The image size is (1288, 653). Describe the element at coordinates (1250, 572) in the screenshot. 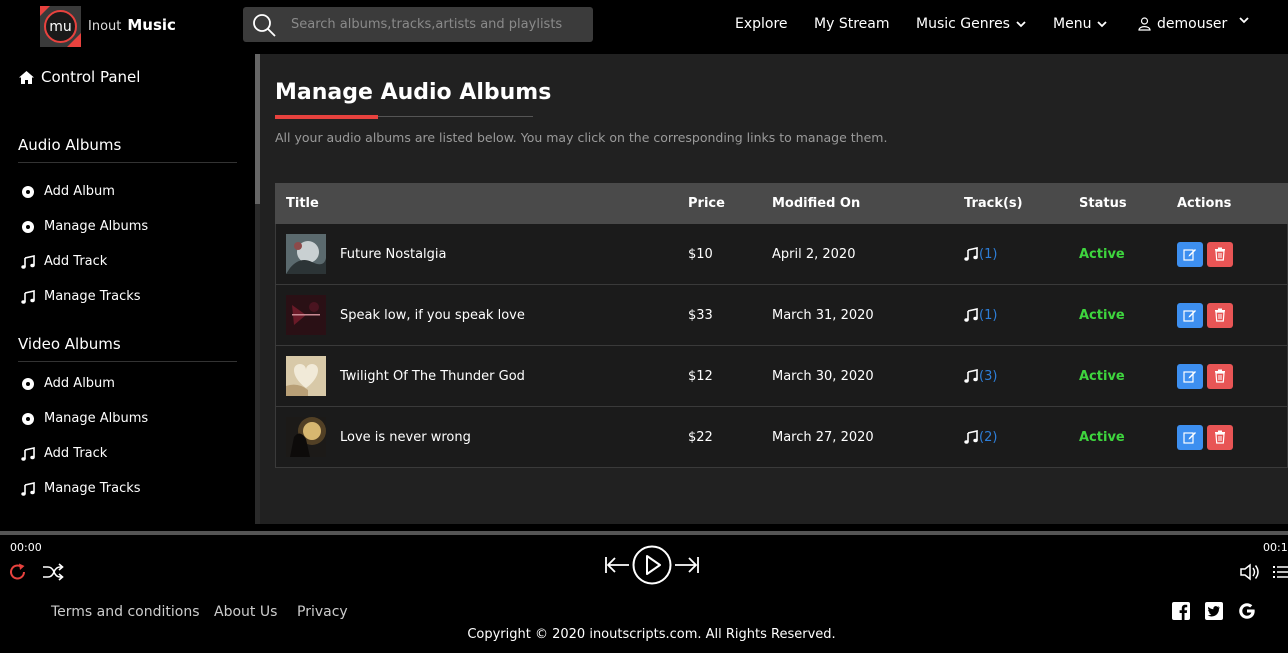

I see `volume-icon` at that location.